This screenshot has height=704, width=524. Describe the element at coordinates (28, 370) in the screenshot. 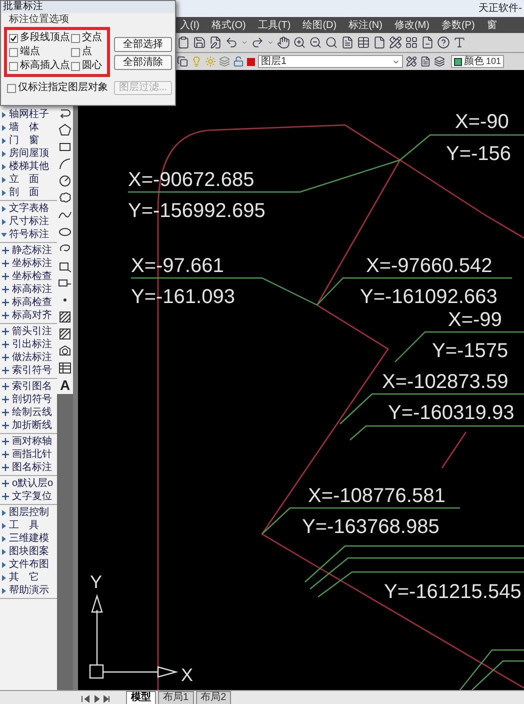

I see `sidebar-item: 索引符号` at that location.